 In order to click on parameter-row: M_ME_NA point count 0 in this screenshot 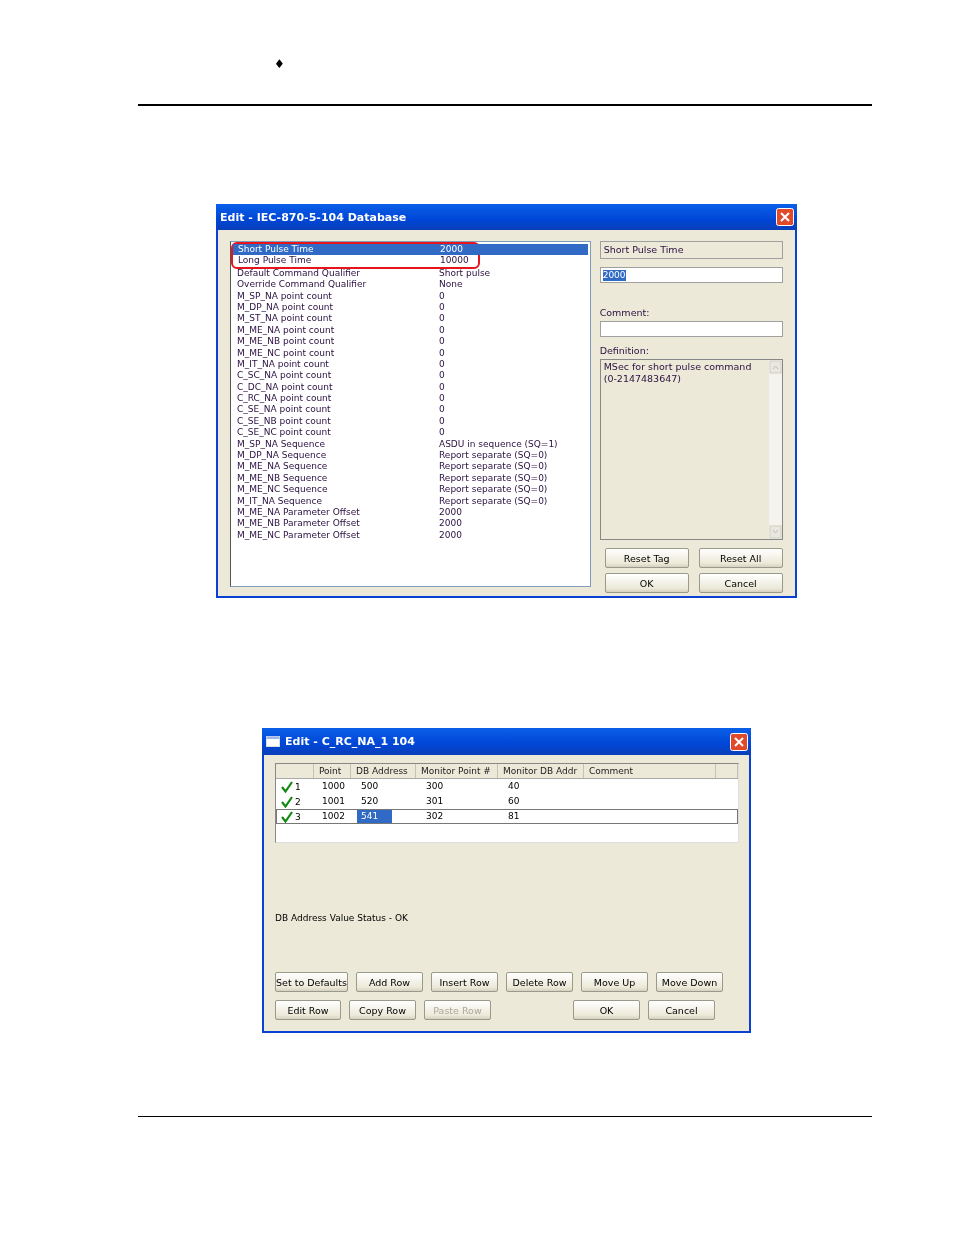, I will do `click(411, 330)`.